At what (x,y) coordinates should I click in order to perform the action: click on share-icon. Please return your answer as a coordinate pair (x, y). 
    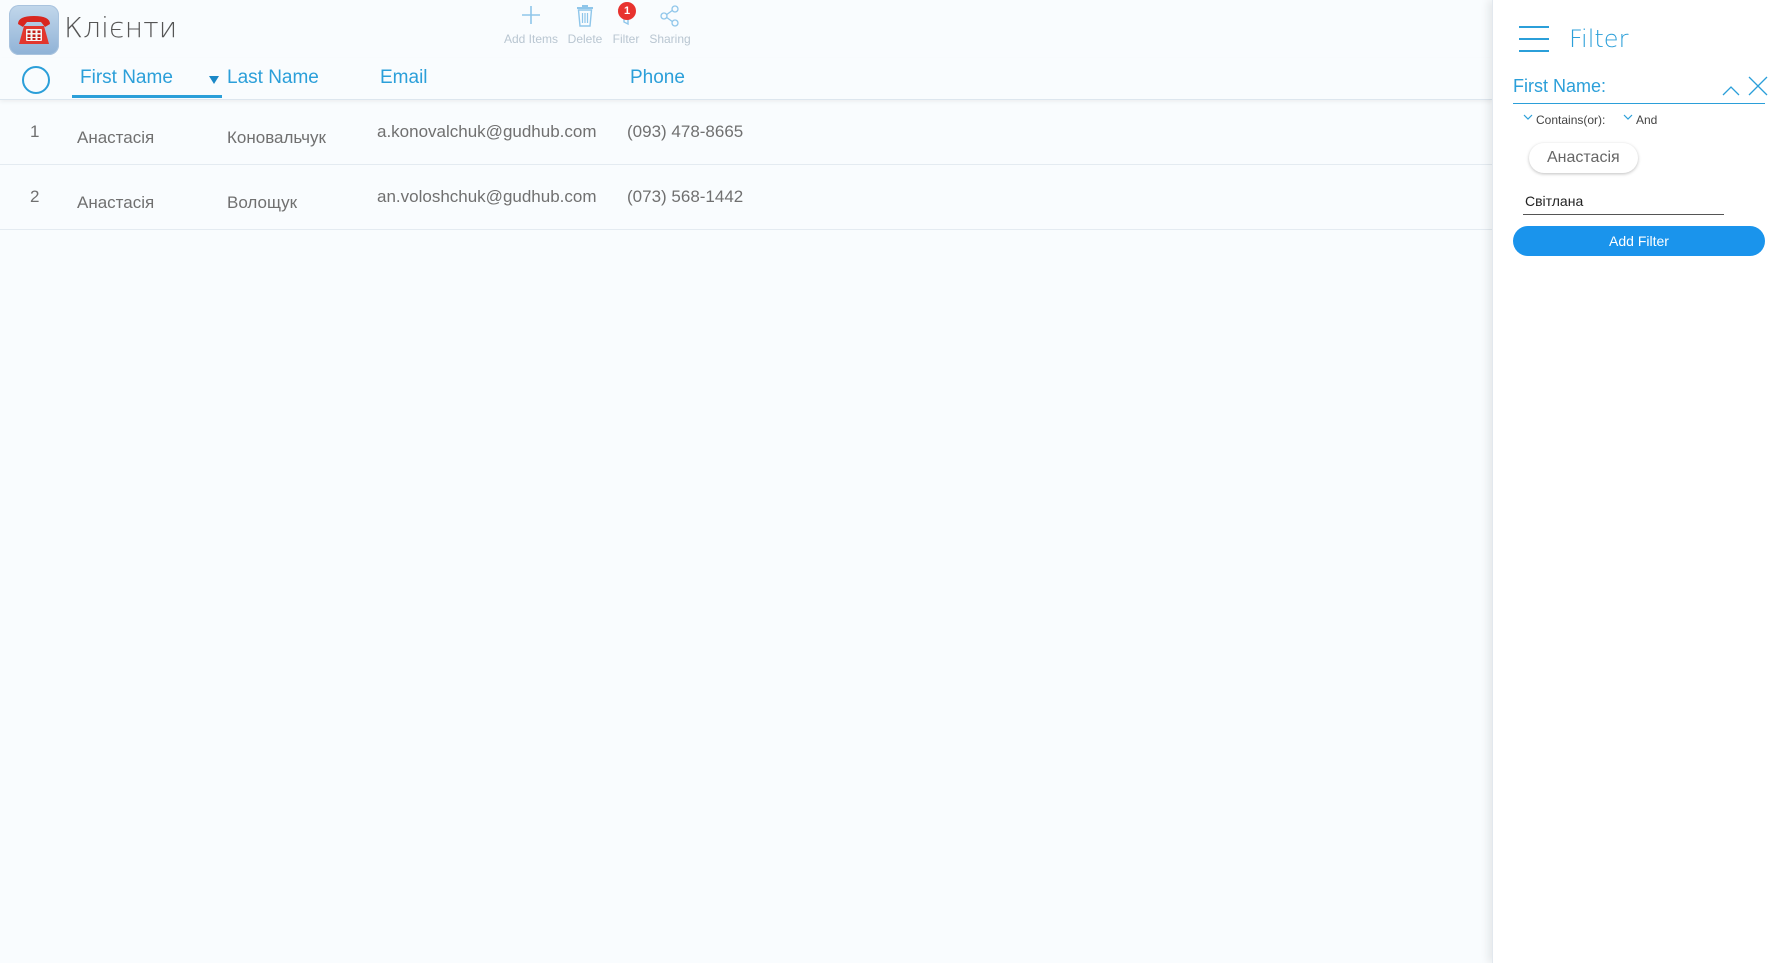
    Looking at the image, I should click on (670, 17).